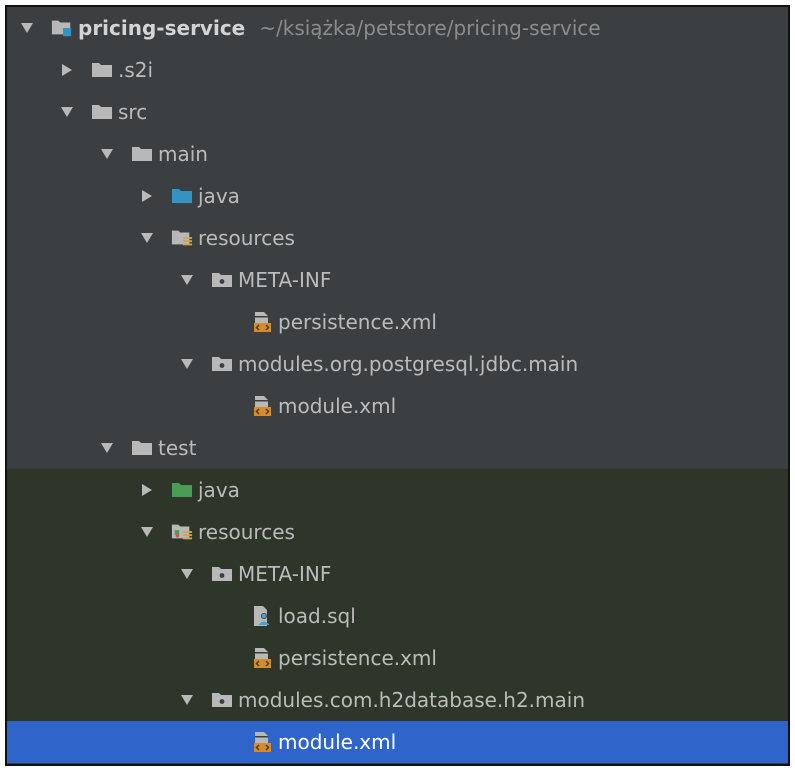  I want to click on test-resources-folder-icon, so click(182, 532).